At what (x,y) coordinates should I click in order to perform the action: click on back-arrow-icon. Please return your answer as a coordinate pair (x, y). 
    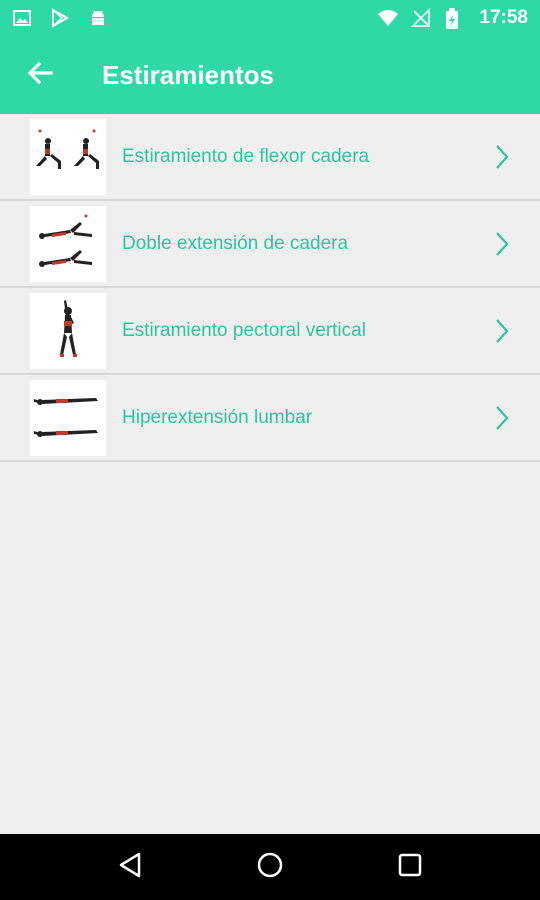
    Looking at the image, I should click on (40, 75).